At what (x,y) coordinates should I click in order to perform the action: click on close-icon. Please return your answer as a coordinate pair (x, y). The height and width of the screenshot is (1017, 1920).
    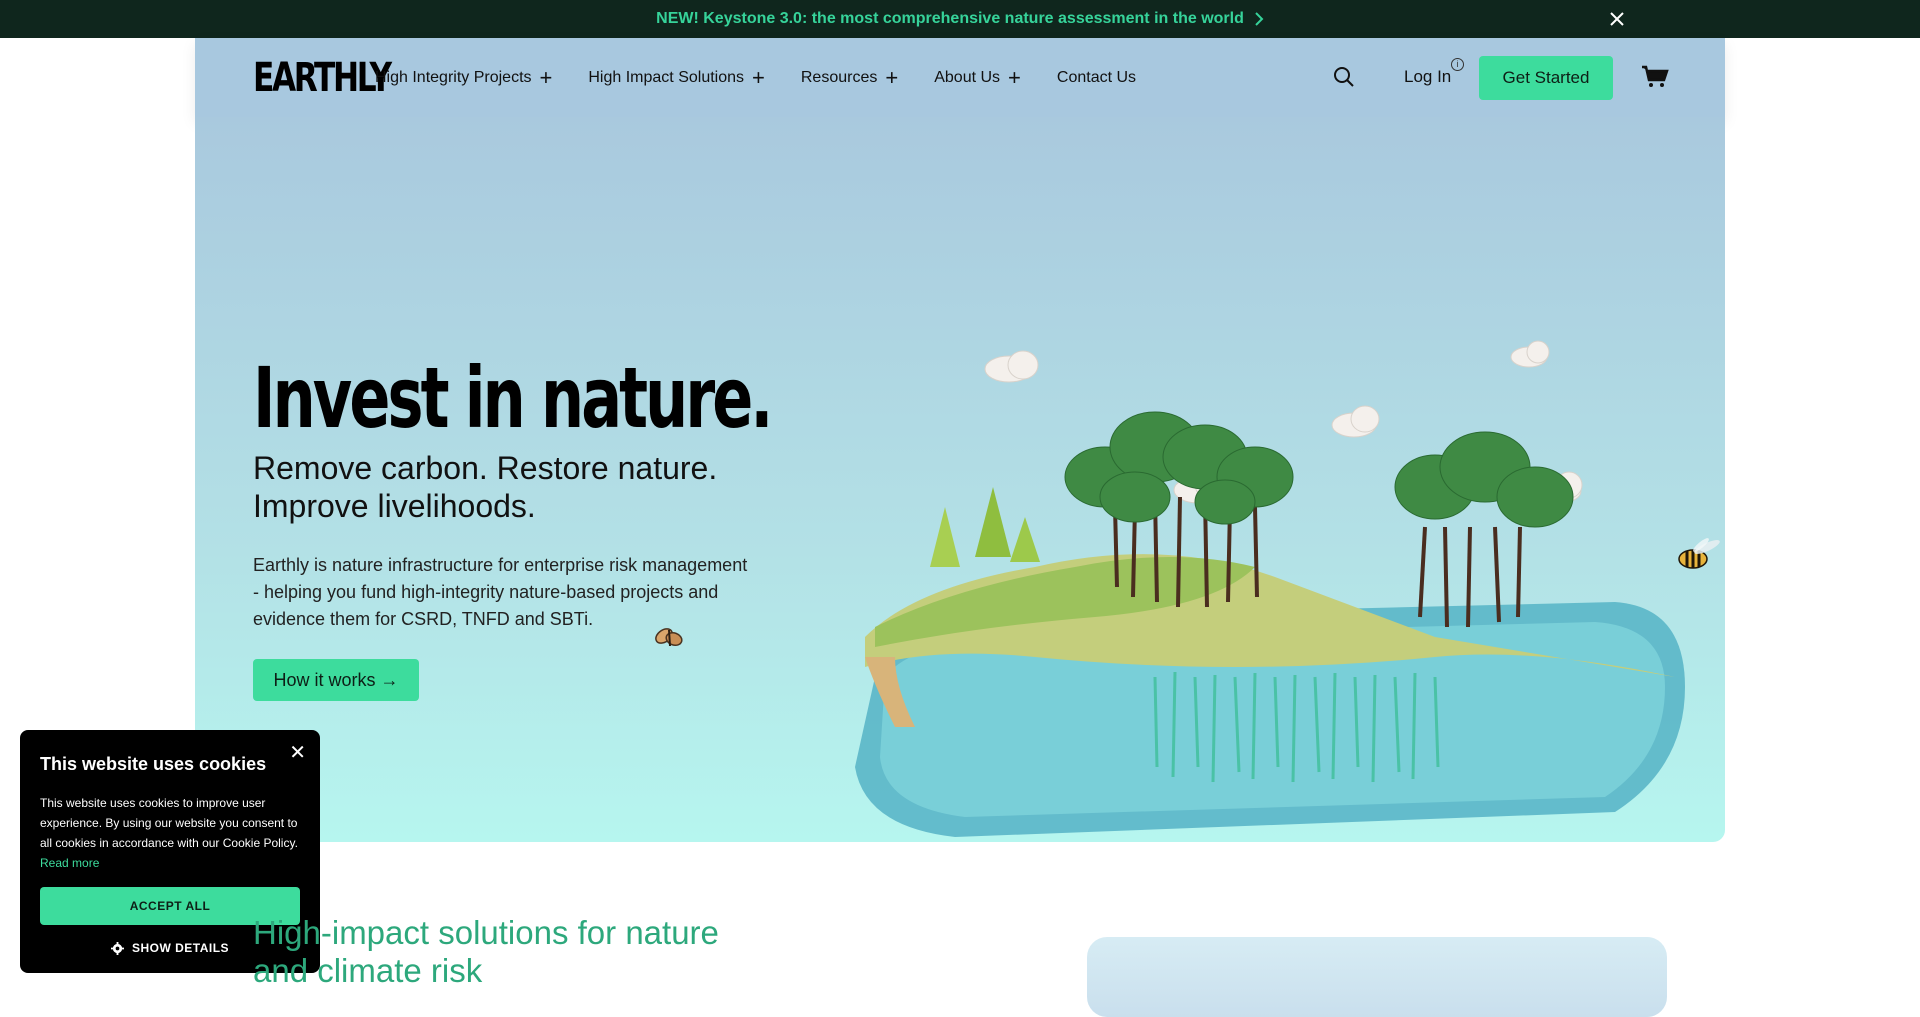
    Looking at the image, I should click on (1617, 19).